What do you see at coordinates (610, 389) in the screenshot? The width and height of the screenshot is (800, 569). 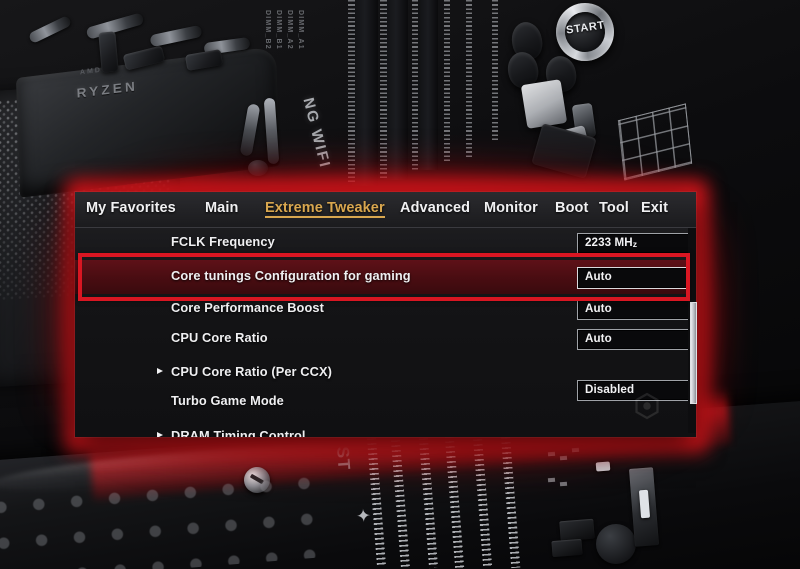 I see `dropdown-value: Disabled` at bounding box center [610, 389].